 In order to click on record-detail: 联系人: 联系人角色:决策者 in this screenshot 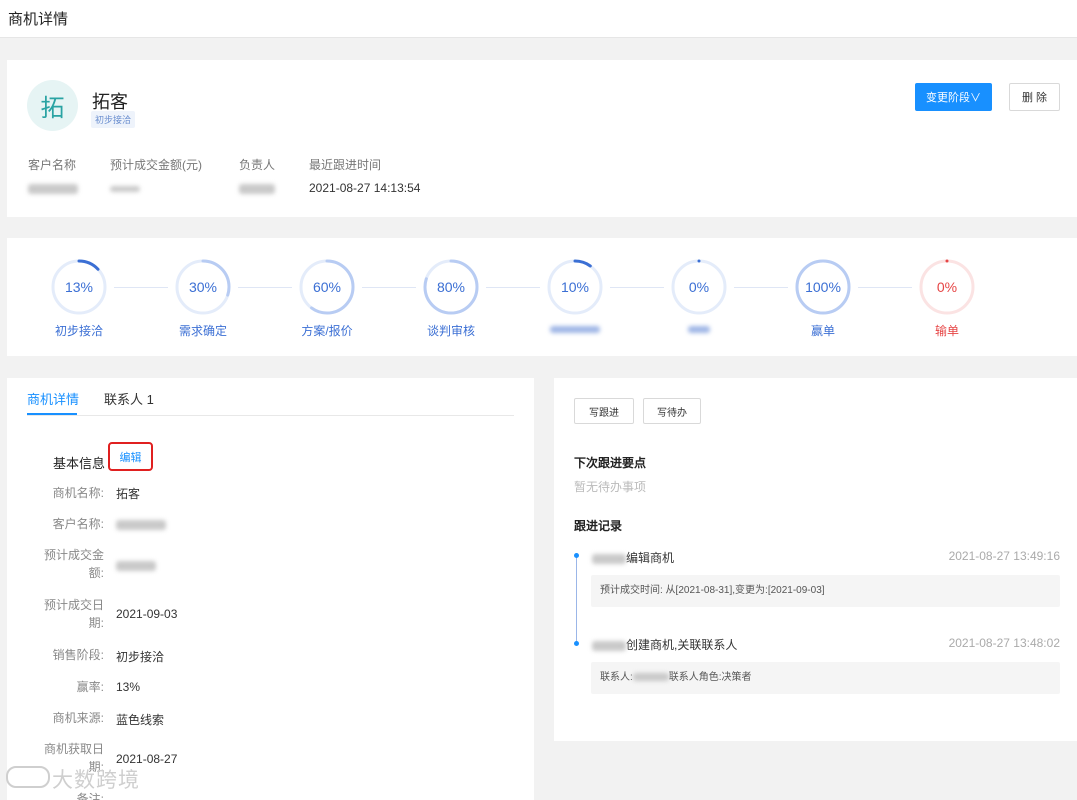, I will do `click(825, 678)`.